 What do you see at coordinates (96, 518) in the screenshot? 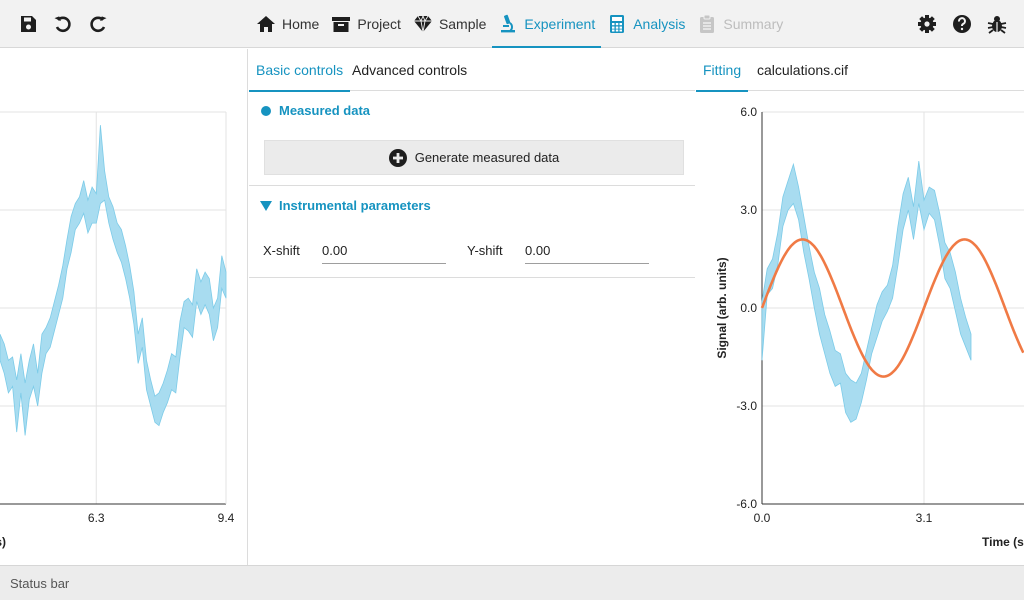
I see `x-tick-label: 6.3` at bounding box center [96, 518].